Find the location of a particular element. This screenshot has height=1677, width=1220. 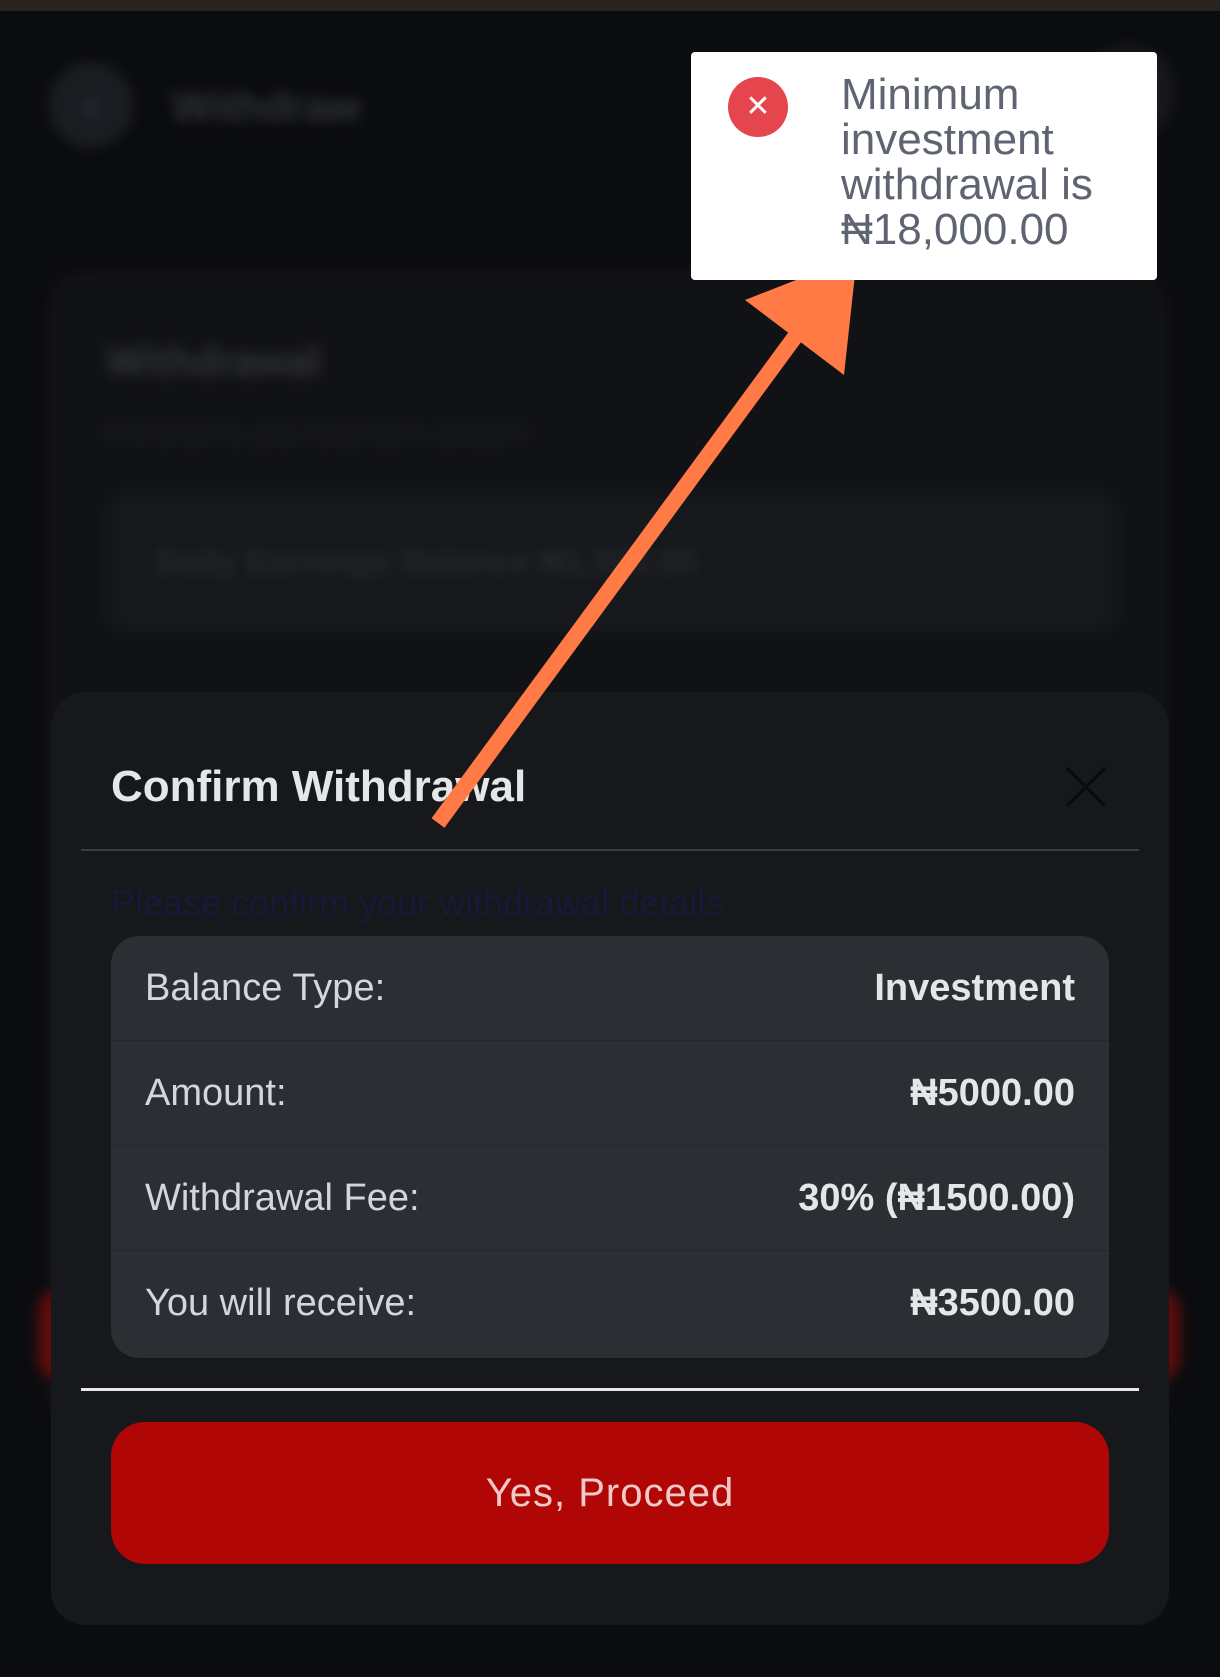

detail-label: Amount: is located at coordinates (216, 1092).